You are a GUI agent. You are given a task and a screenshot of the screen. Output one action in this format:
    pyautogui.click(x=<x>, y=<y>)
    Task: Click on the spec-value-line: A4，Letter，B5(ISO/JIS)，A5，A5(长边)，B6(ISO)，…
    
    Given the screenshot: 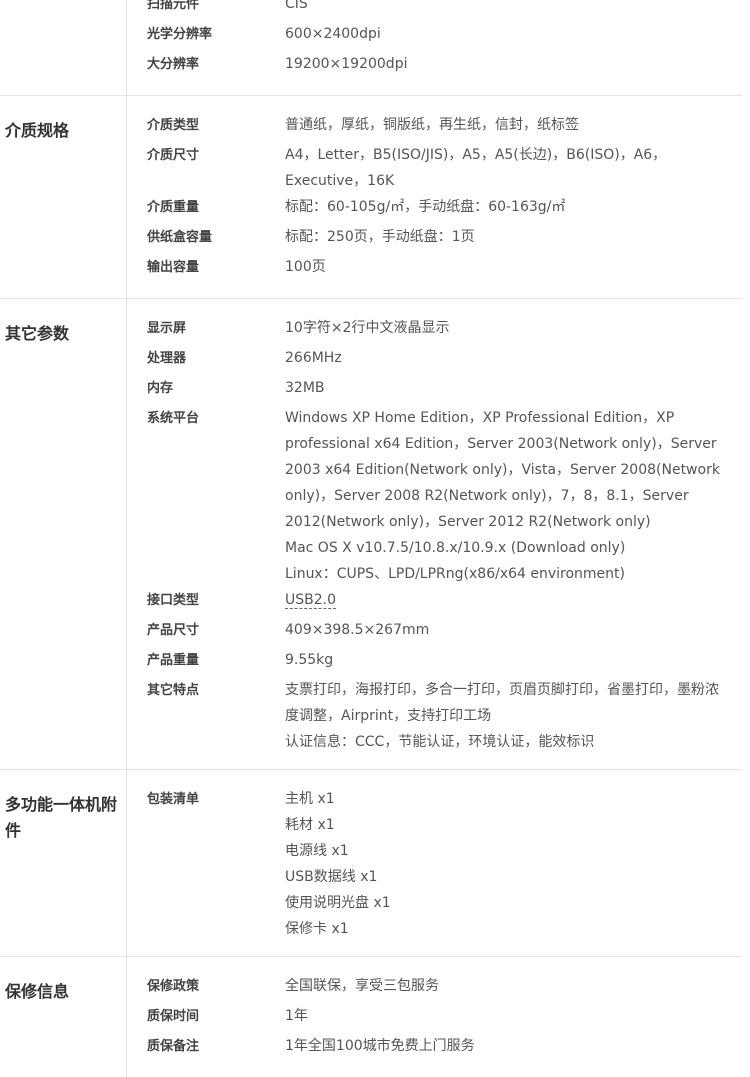 What is the action you would take?
    pyautogui.click(x=476, y=168)
    